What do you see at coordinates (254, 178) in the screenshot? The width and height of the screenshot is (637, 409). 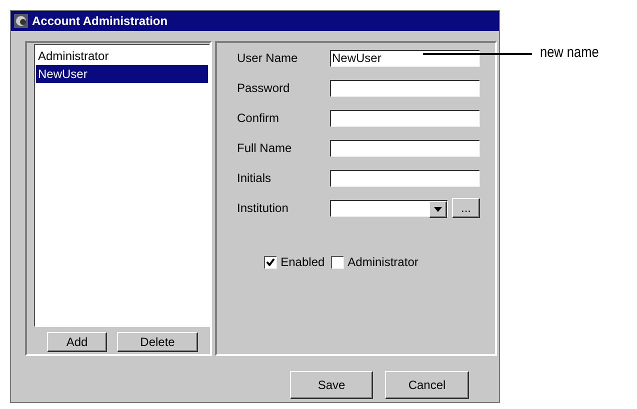 I see `field-label: Initials` at bounding box center [254, 178].